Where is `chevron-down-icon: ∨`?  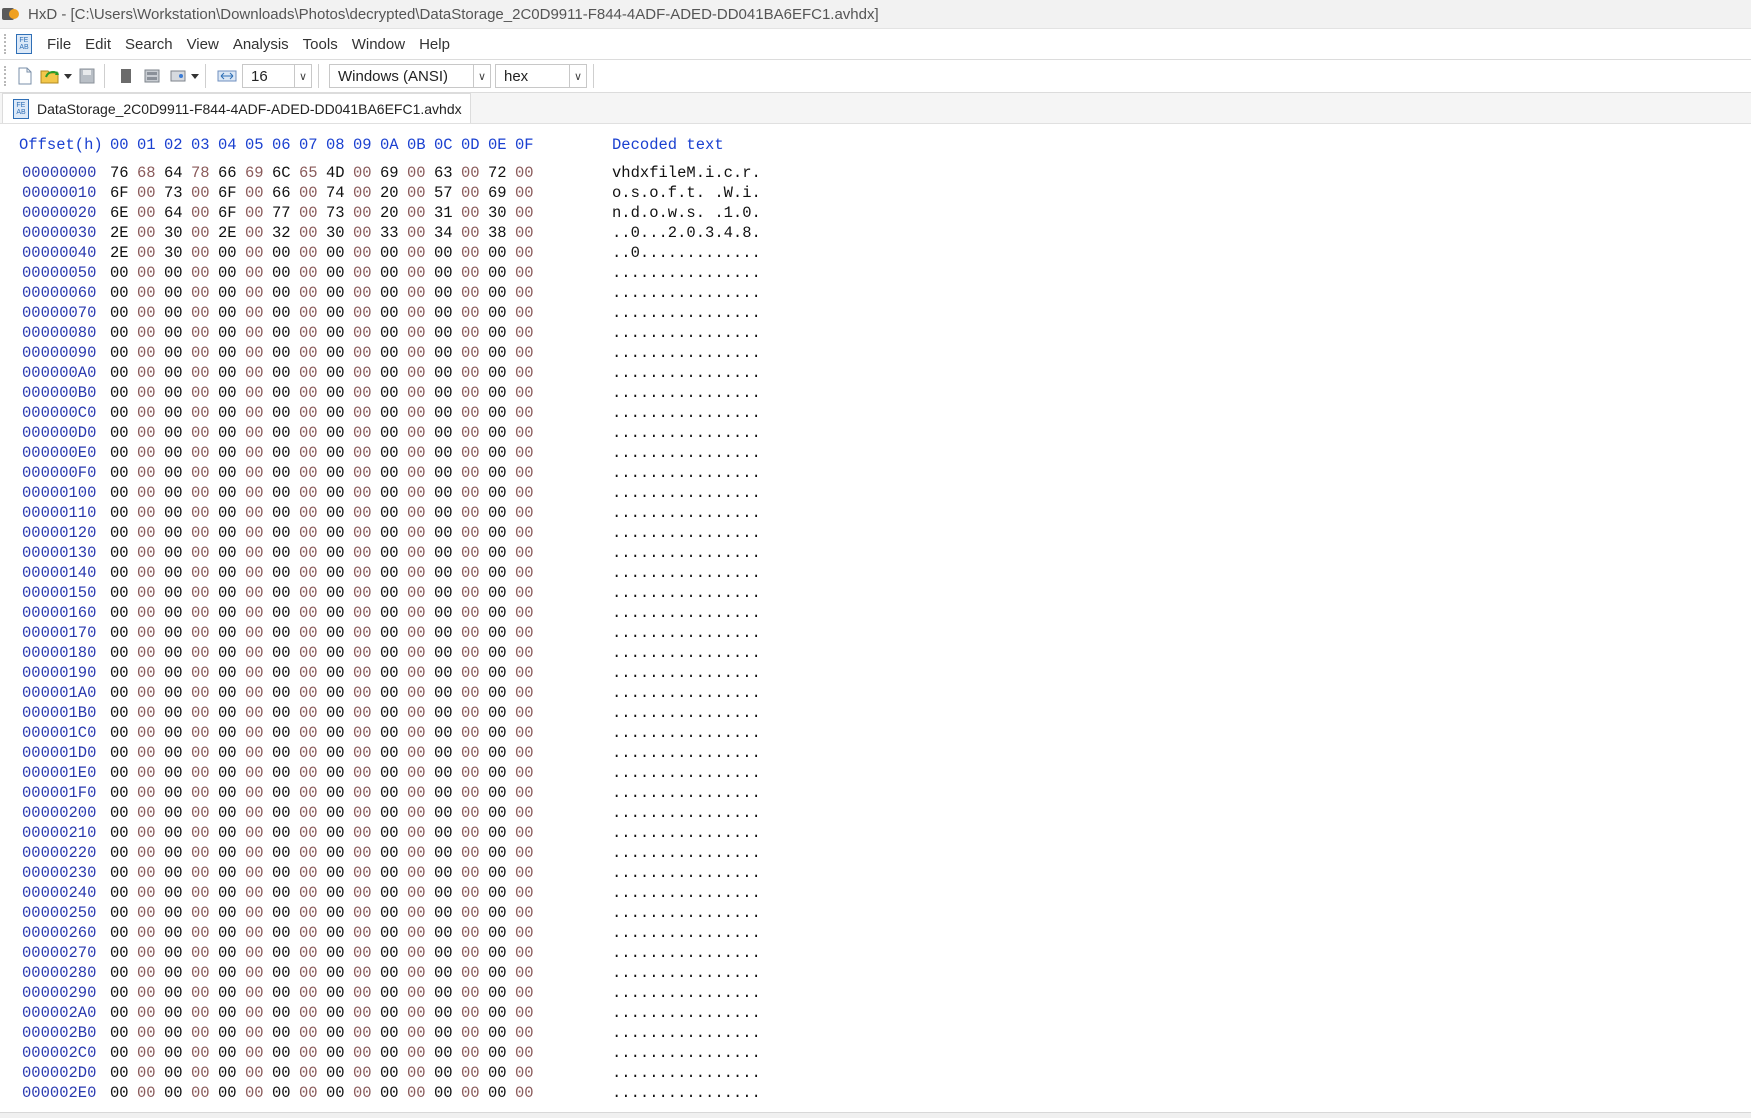 chevron-down-icon: ∨ is located at coordinates (577, 76).